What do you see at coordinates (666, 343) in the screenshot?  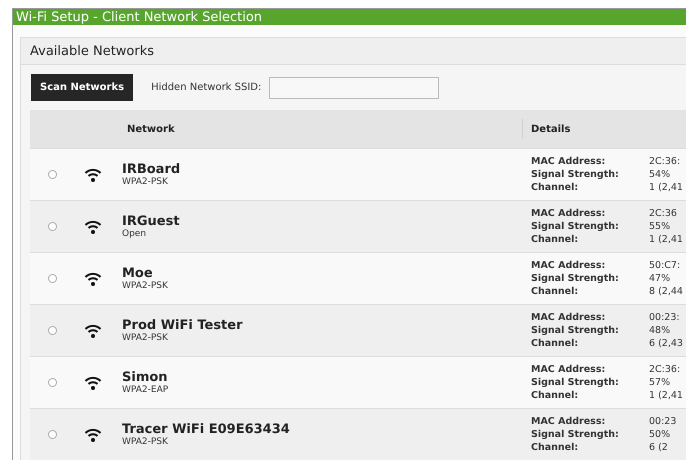 I see `detail-value: 6 (2,43` at bounding box center [666, 343].